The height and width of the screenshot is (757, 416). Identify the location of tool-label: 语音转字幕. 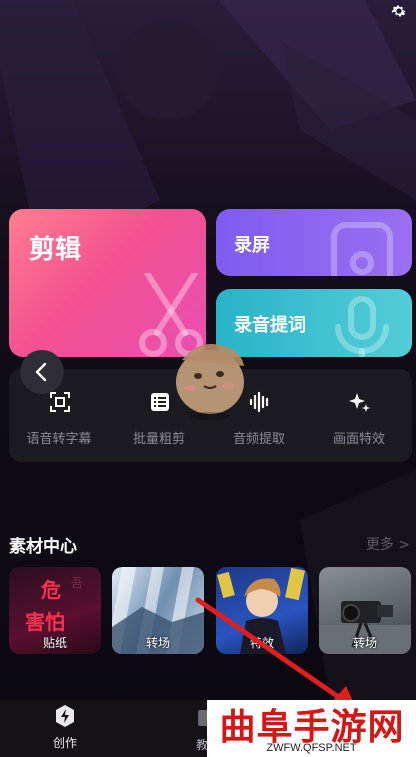
(59, 439).